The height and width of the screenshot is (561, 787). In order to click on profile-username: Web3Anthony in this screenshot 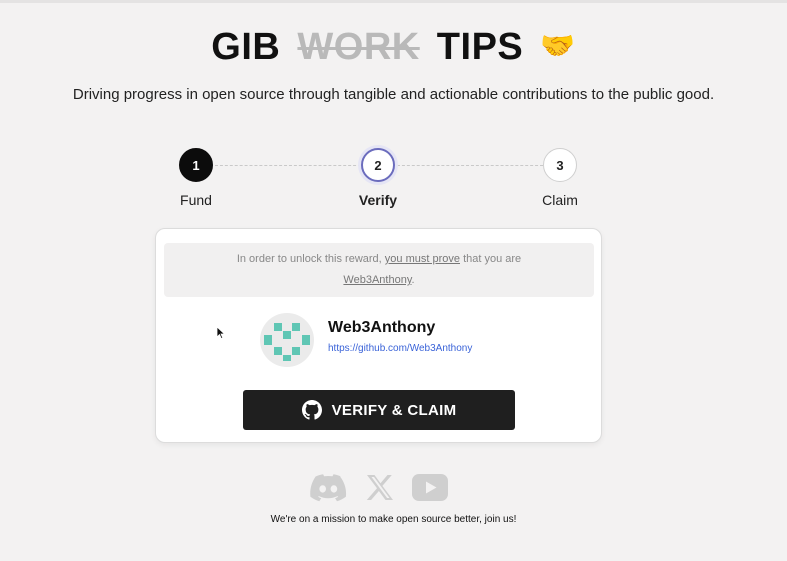, I will do `click(382, 327)`.